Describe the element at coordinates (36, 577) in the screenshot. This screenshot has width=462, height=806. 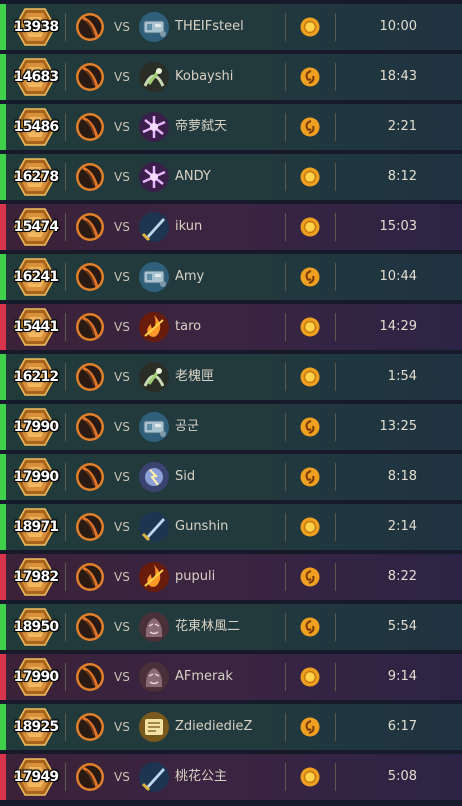
I see `rating-value: 17982` at that location.